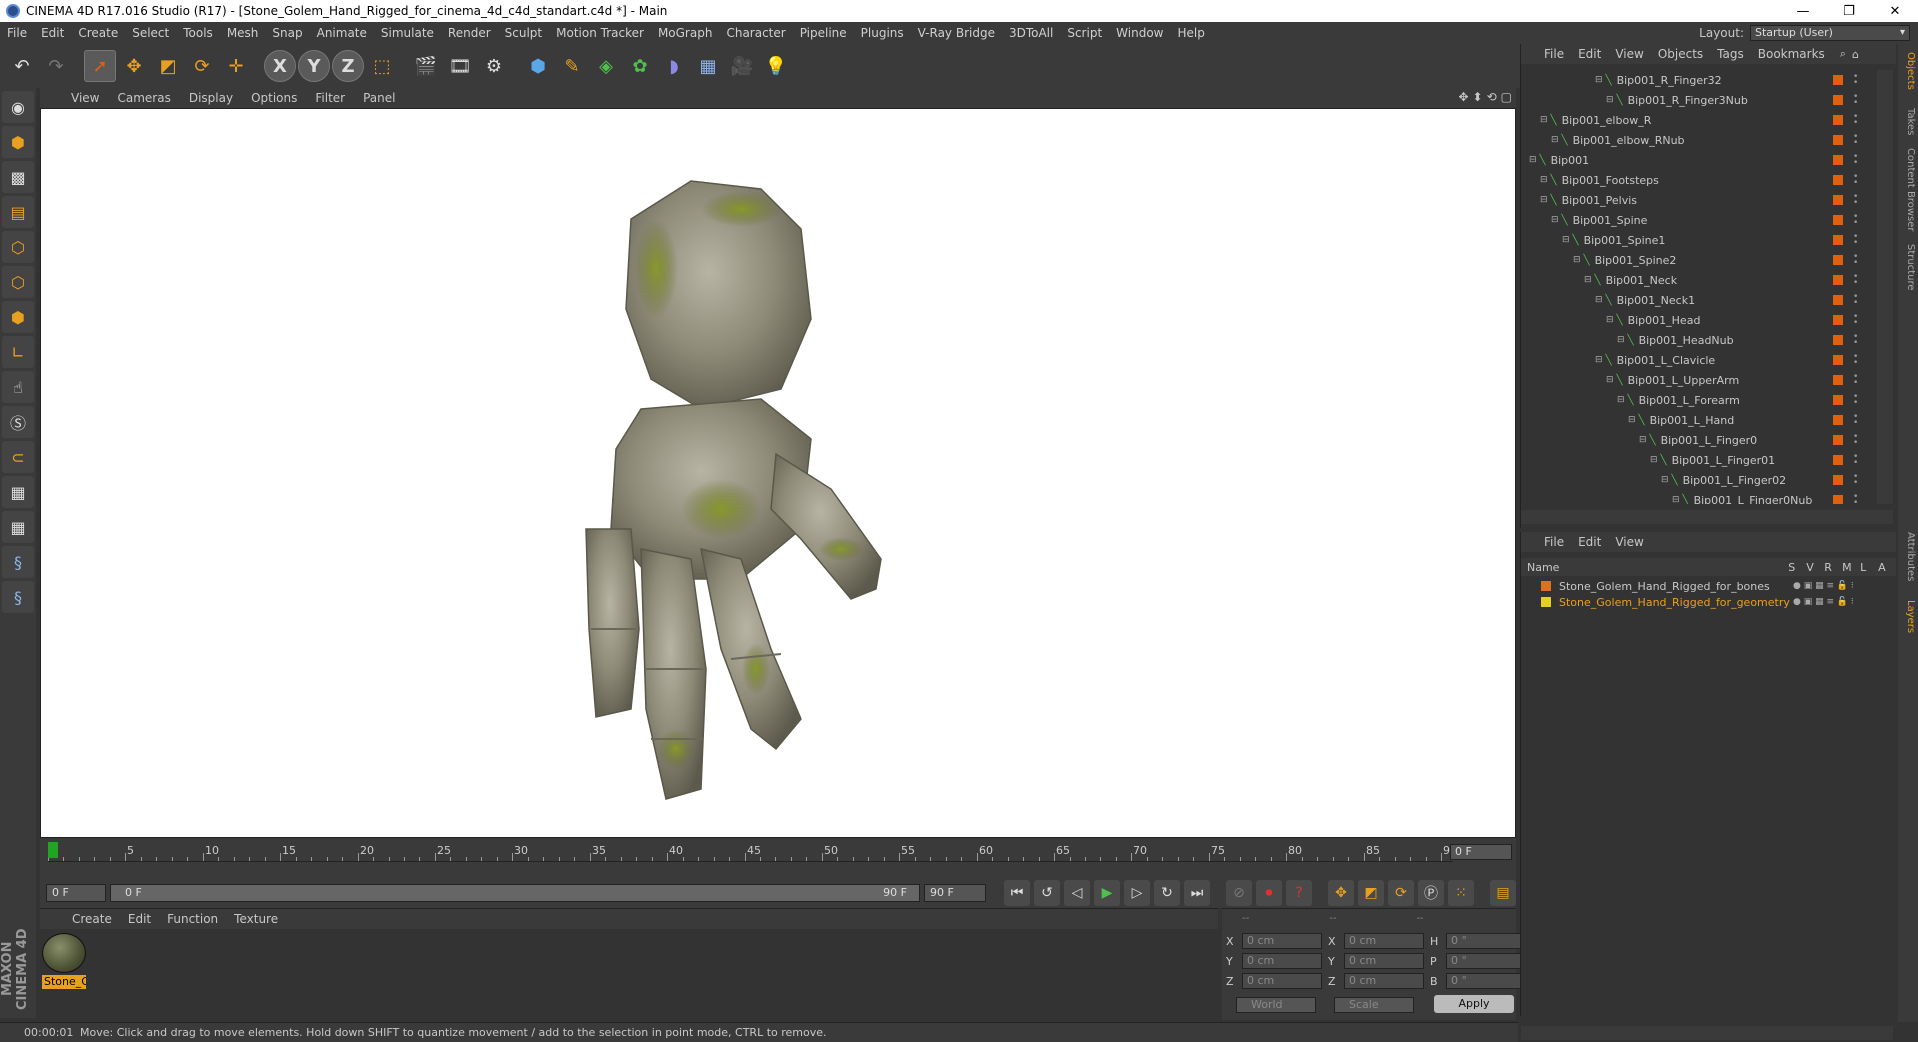 Image resolution: width=1918 pixels, height=1042 pixels. What do you see at coordinates (1629, 542) in the screenshot?
I see `layers-menu-view: View` at bounding box center [1629, 542].